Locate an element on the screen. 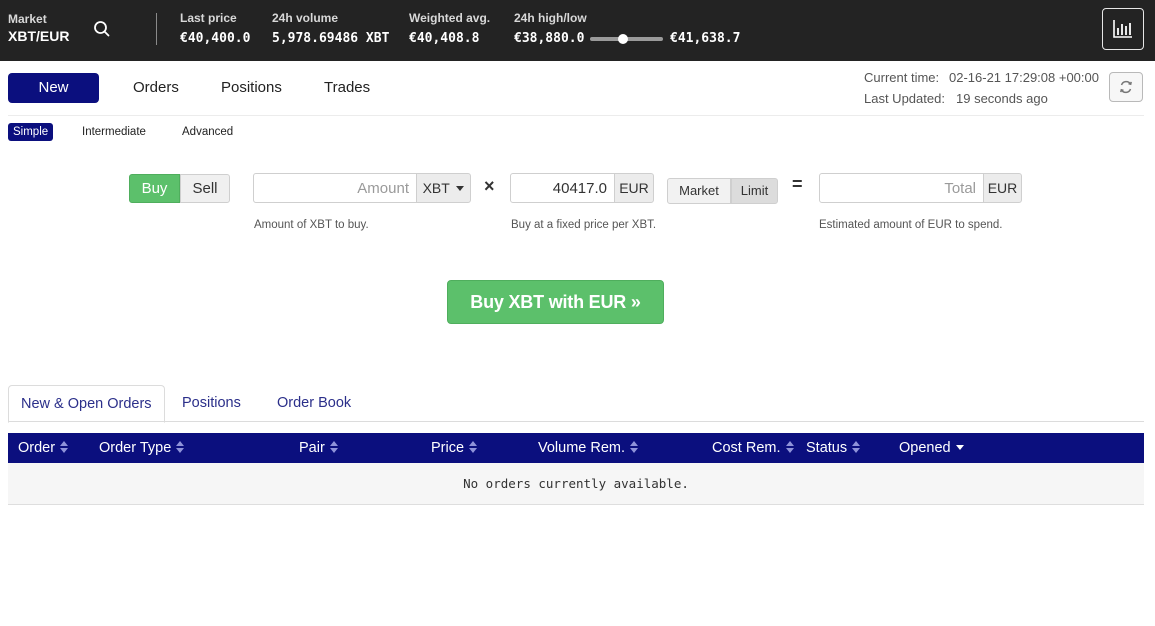 Image resolution: width=1155 pixels, height=626 pixels. col-status: Status is located at coordinates (833, 448).